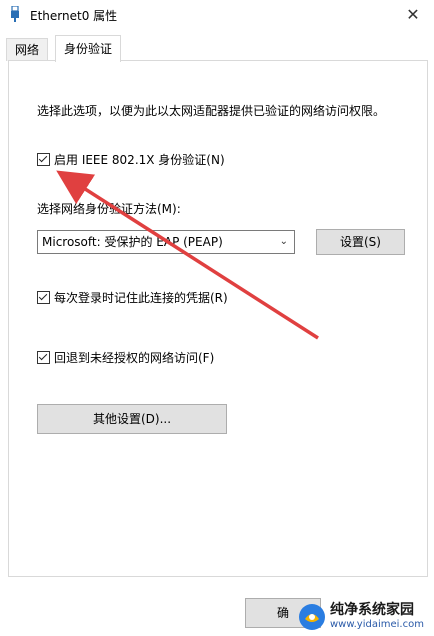  Describe the element at coordinates (217, 15) in the screenshot. I see `title-bar: Ethernet0 属性 ✕` at that location.